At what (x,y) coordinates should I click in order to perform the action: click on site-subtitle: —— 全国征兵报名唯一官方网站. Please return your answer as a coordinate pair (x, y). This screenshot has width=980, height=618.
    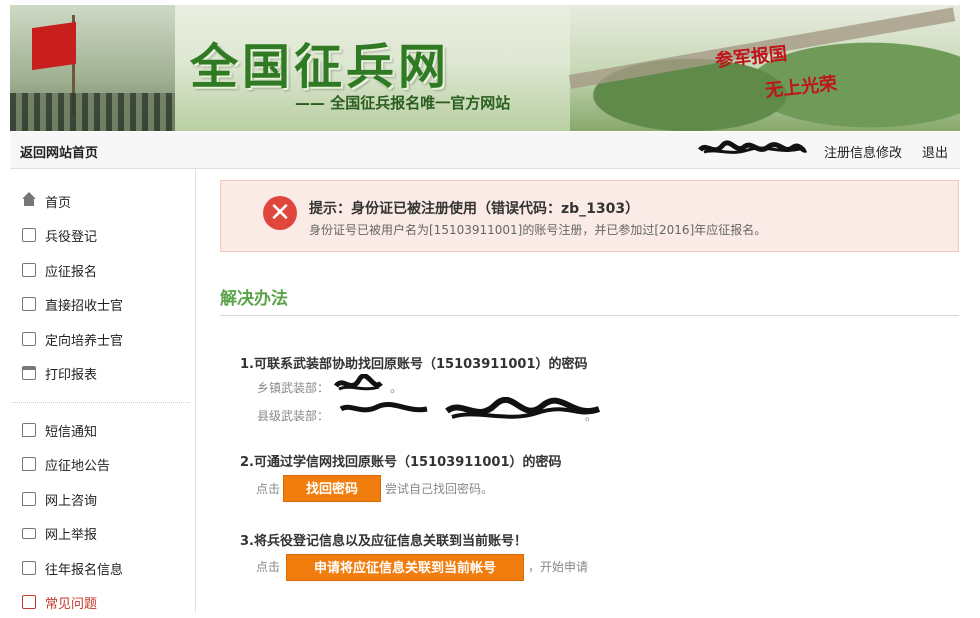
    Looking at the image, I should click on (403, 103).